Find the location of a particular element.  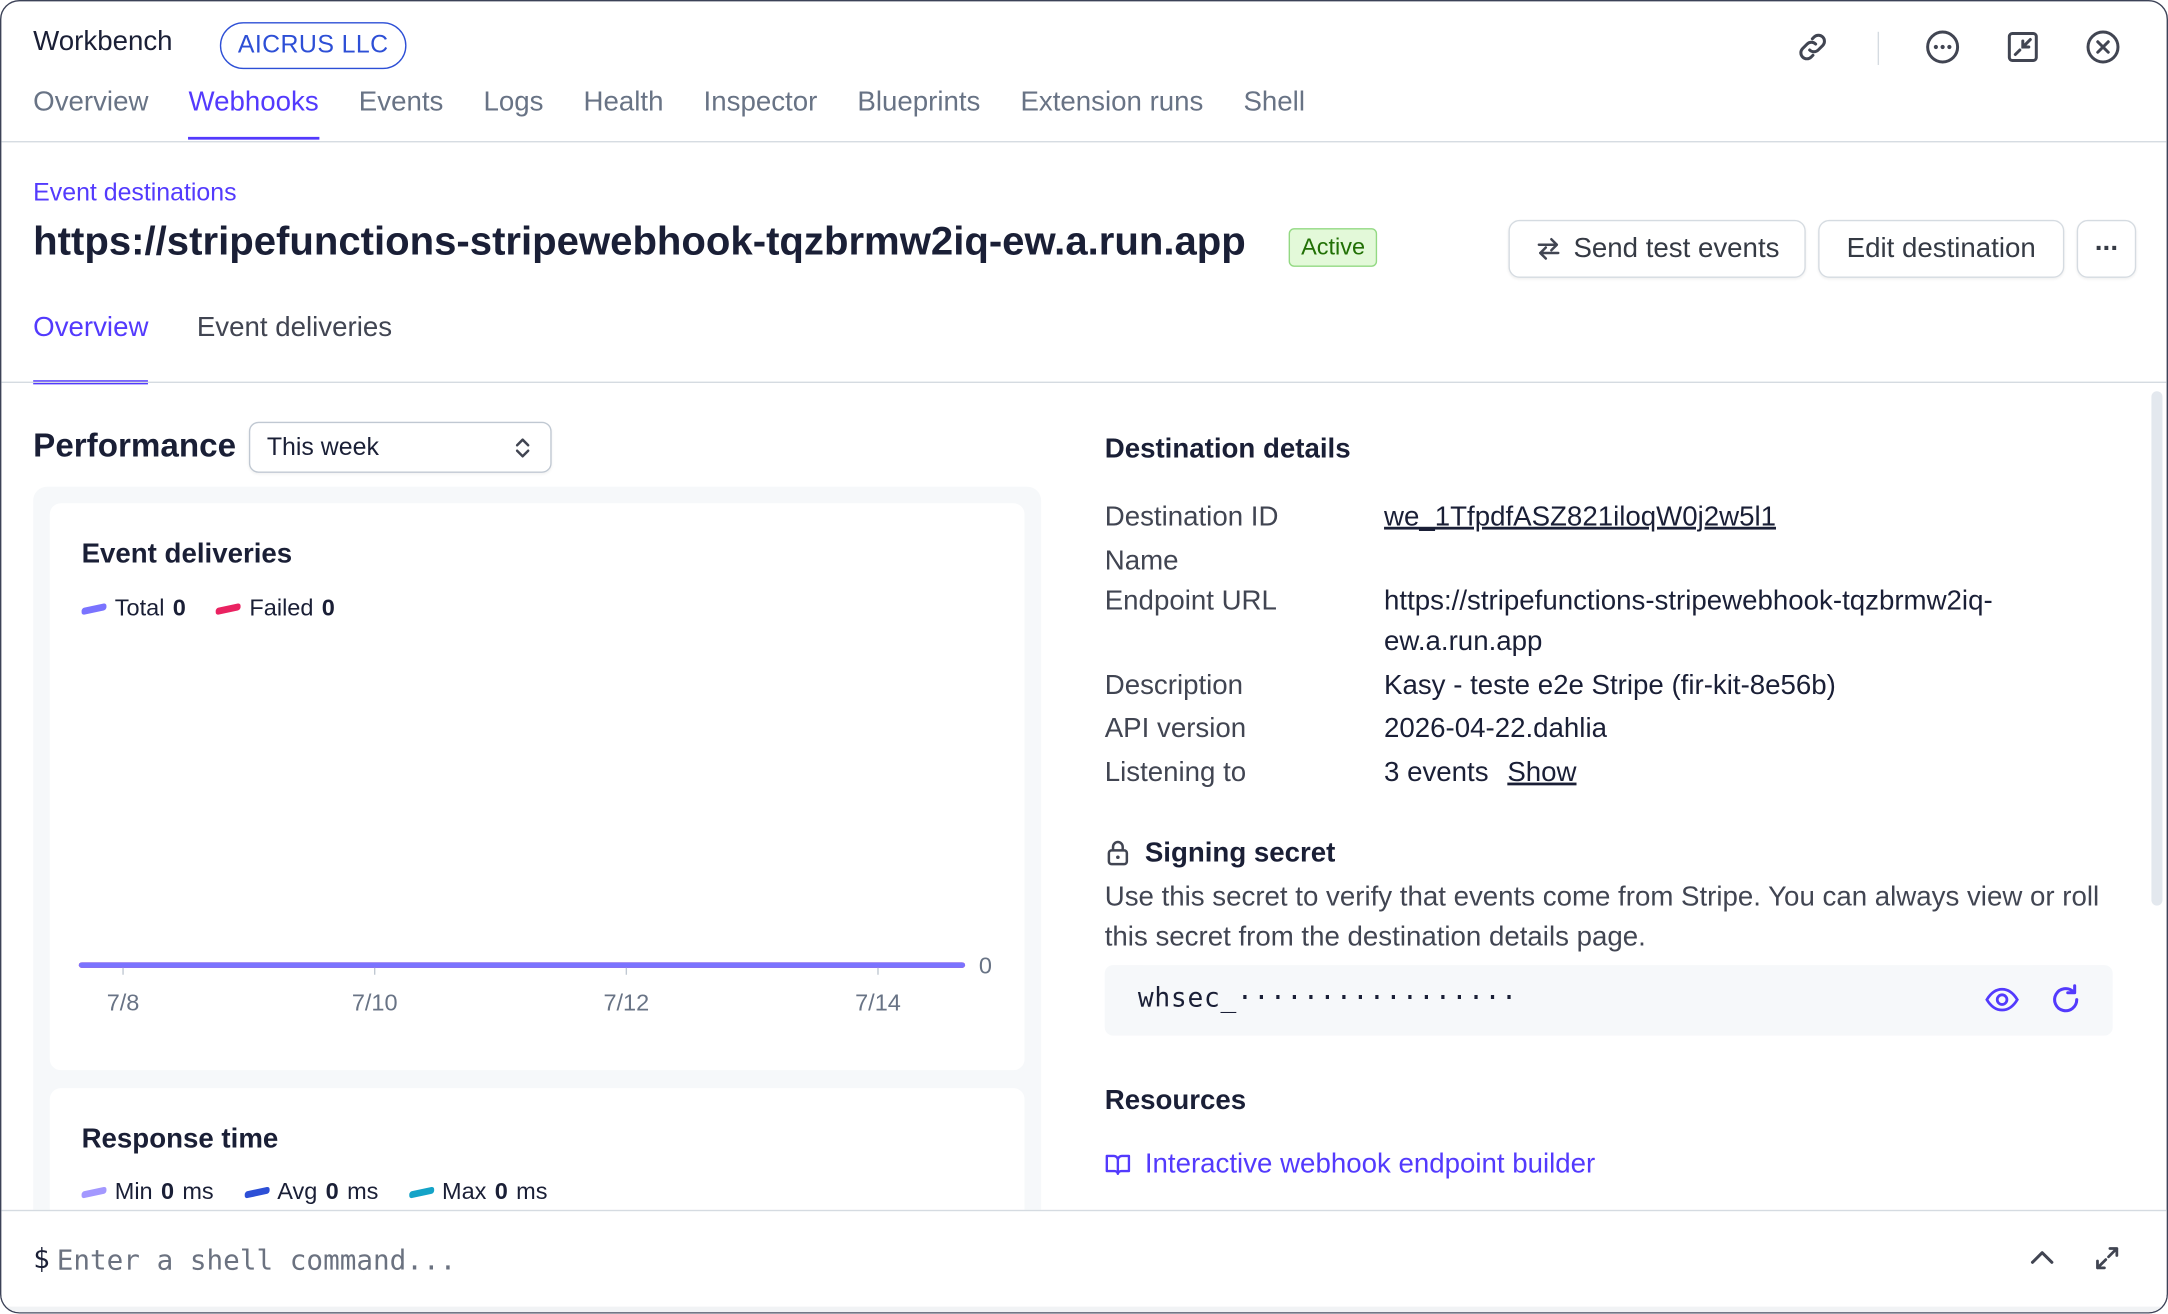

response-time-legend: Min 0 ms Avg 0 ms Max 0 ms is located at coordinates (314, 1192).